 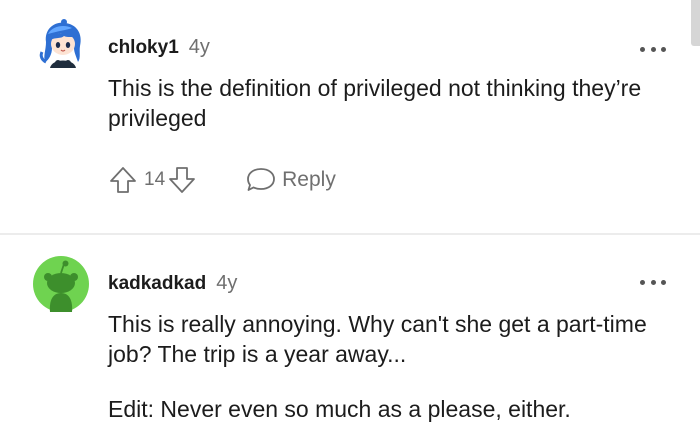 I want to click on comment-meta: chloky1 4y, so click(x=159, y=47).